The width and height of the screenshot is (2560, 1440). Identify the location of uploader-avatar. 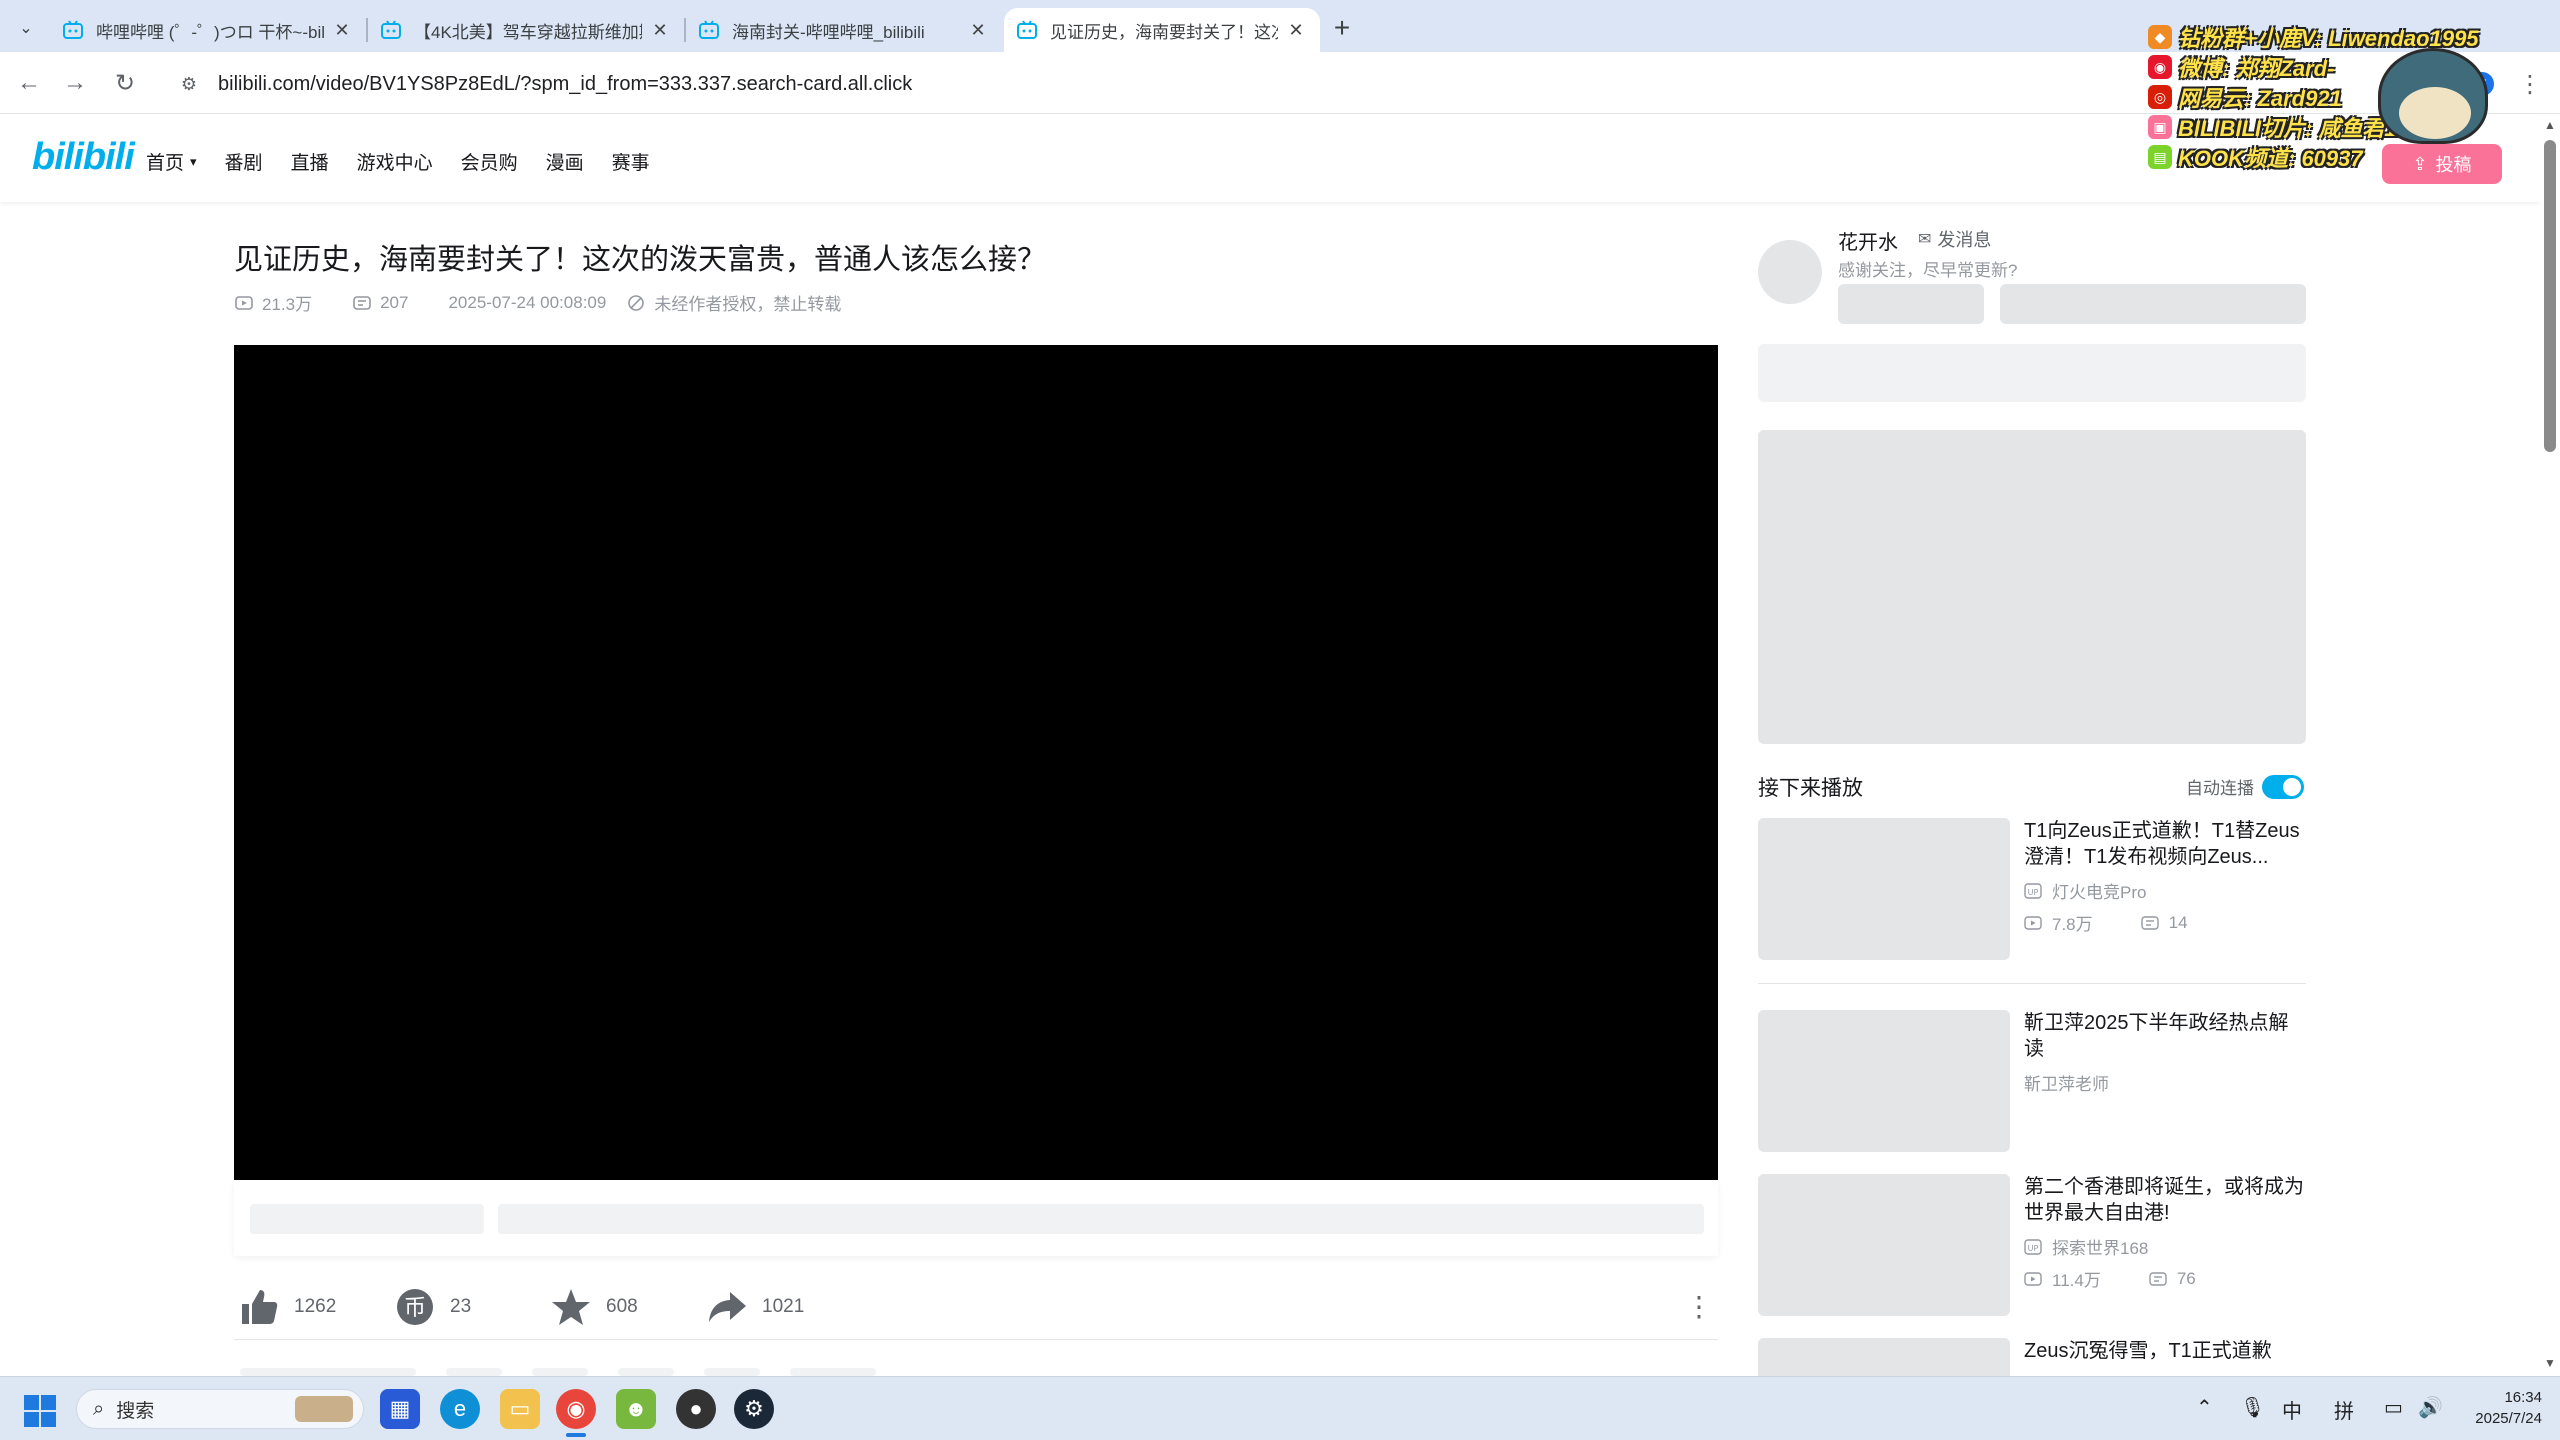
(1790, 272).